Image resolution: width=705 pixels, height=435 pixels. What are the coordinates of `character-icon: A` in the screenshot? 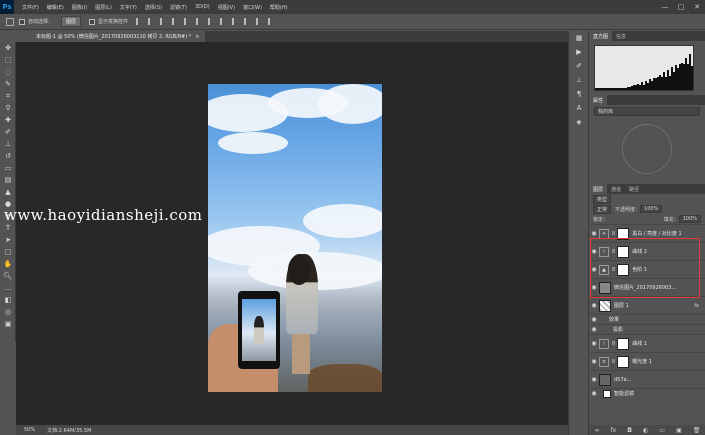 It's located at (579, 108).